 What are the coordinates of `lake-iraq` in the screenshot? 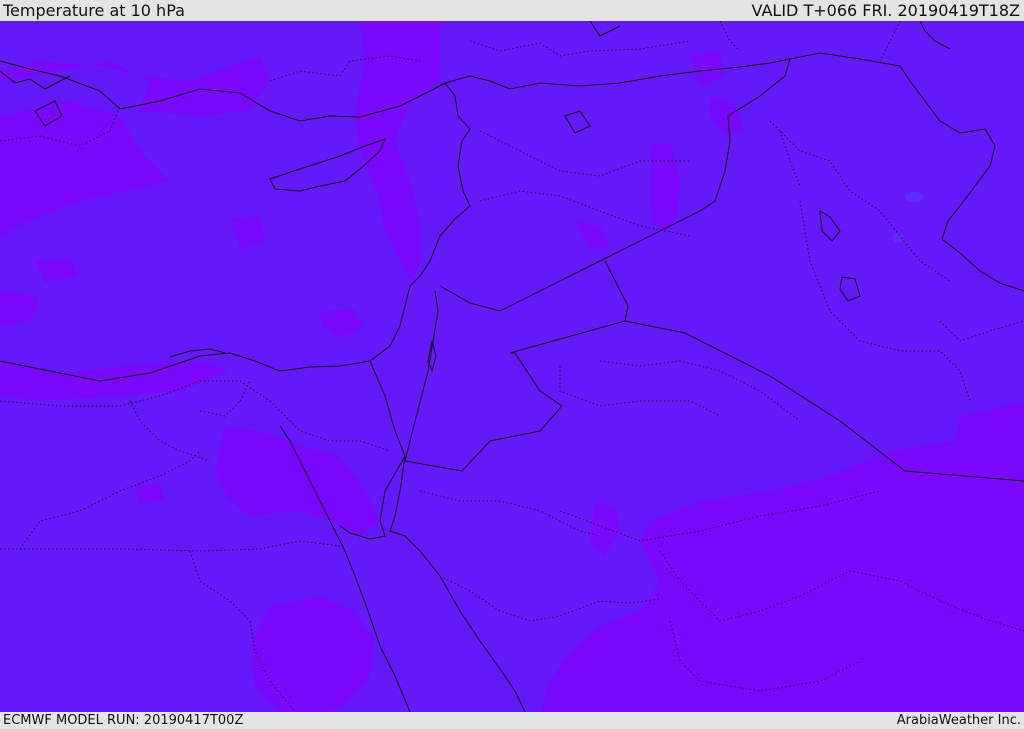 It's located at (830, 226).